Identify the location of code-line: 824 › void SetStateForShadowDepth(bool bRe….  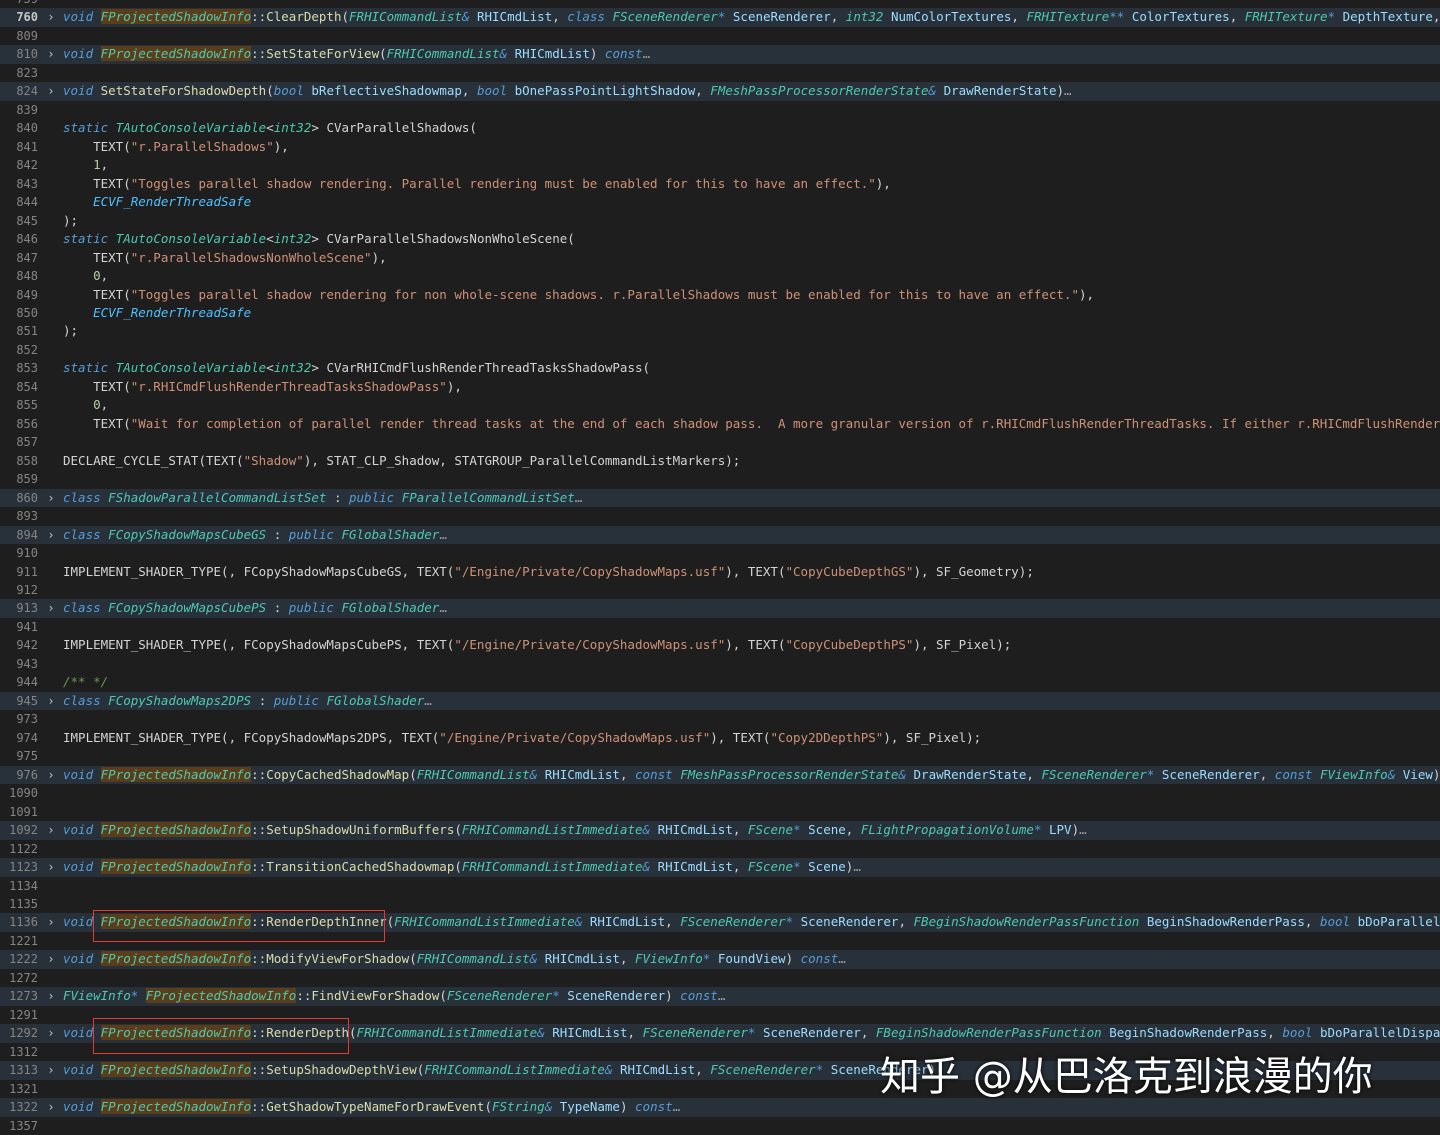
(720, 91).